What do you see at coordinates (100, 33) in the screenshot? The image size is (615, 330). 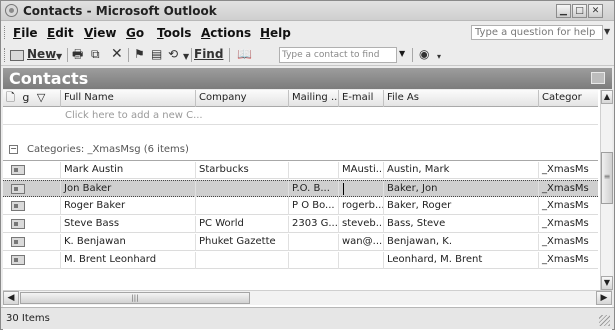 I see `menu-view: View` at bounding box center [100, 33].